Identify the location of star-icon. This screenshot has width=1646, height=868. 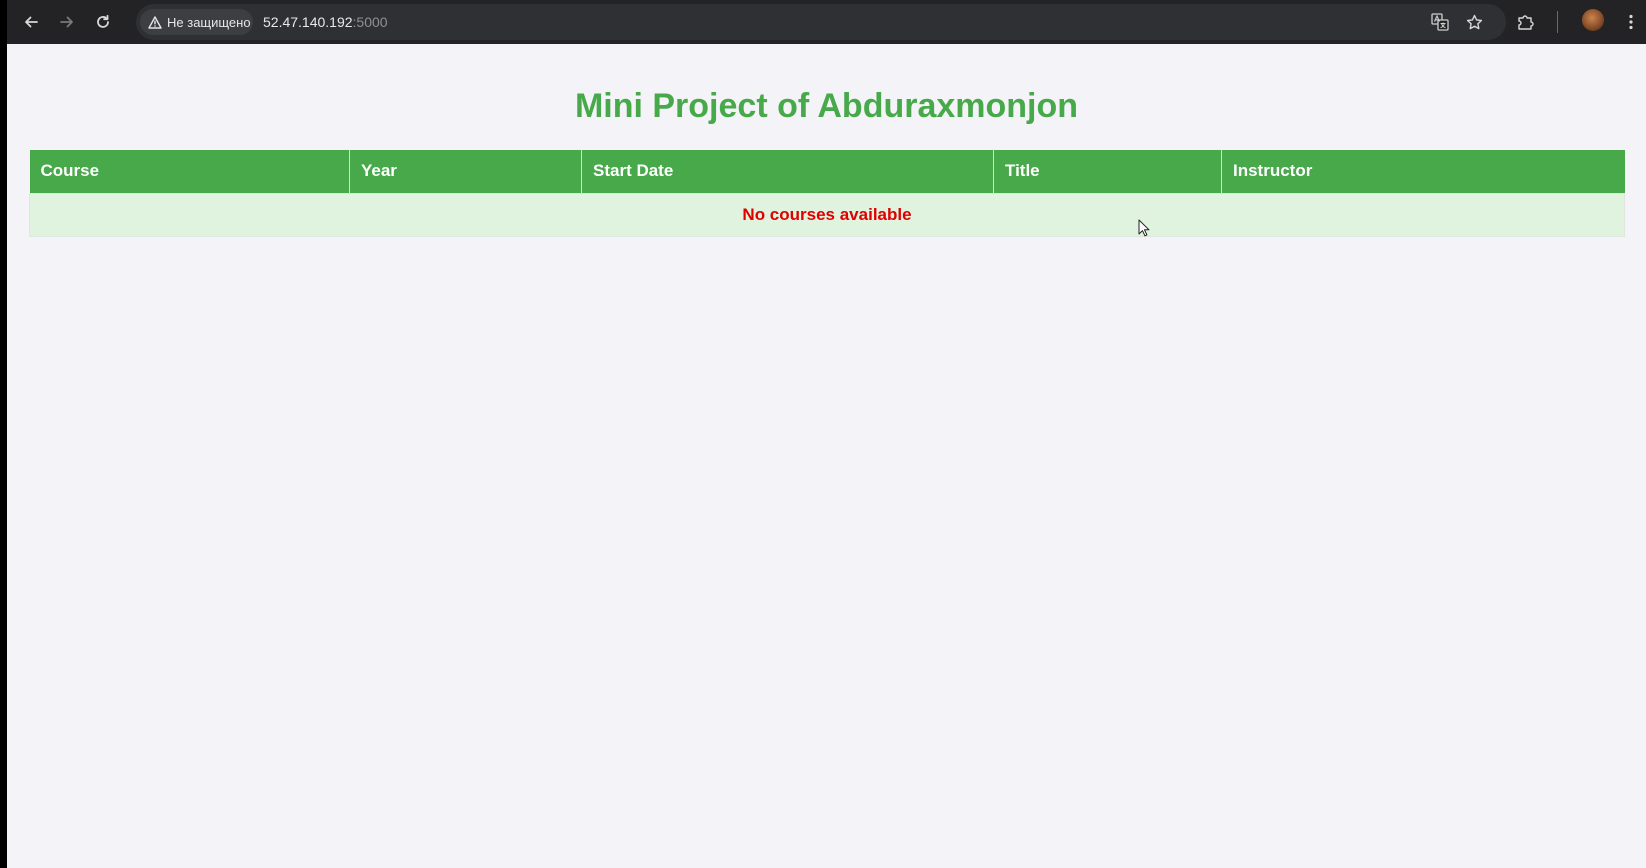
(1474, 21).